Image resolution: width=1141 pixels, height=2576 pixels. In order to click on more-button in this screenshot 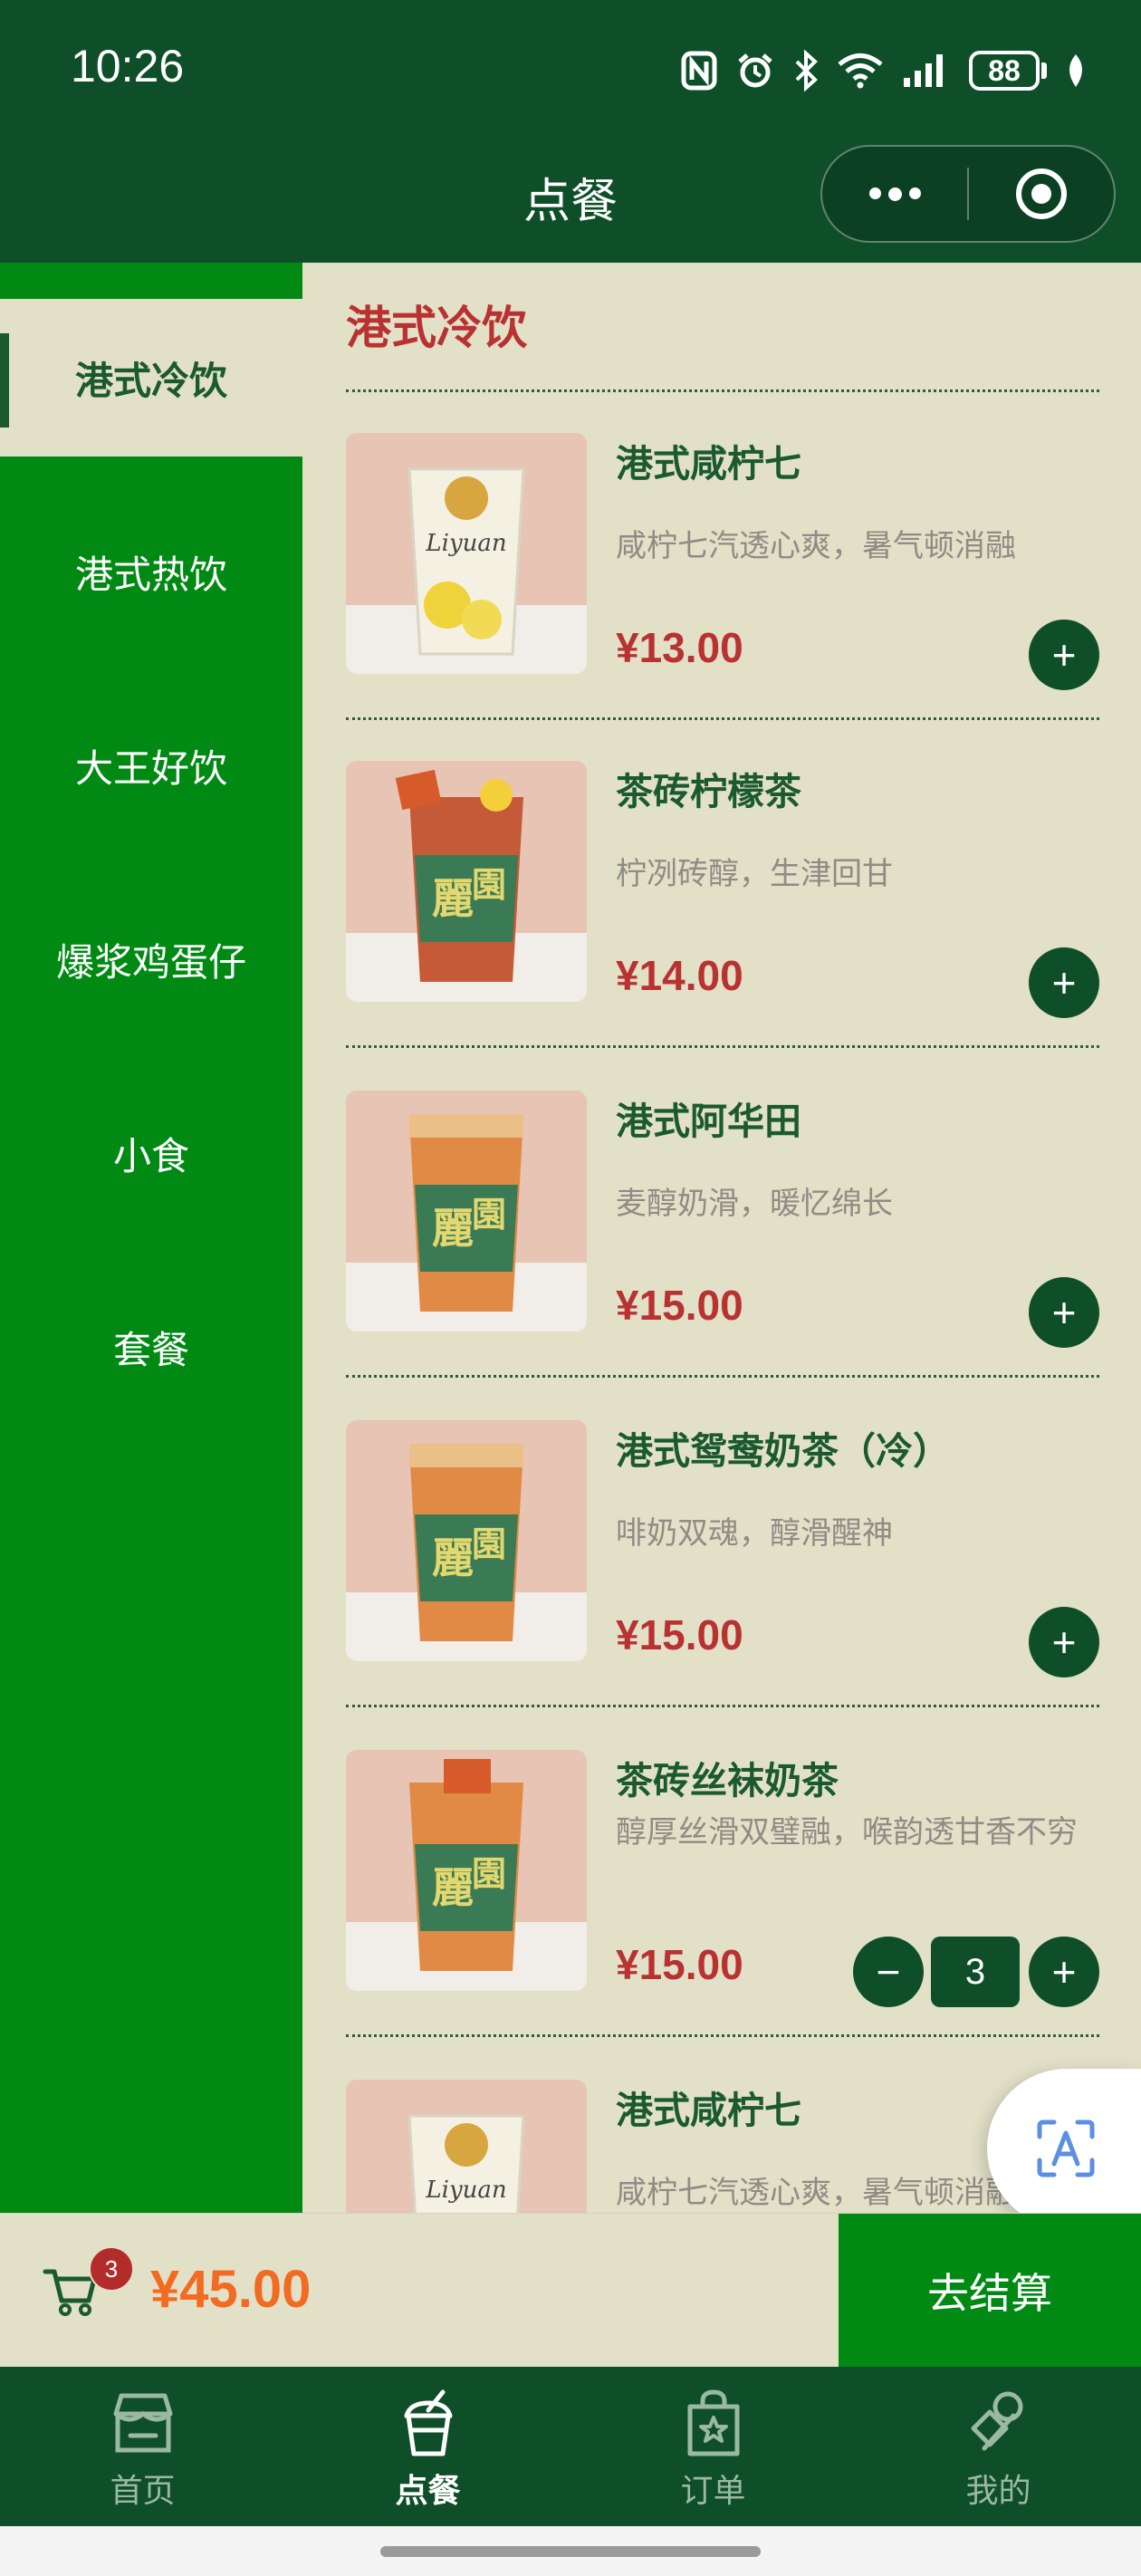, I will do `click(894, 194)`.